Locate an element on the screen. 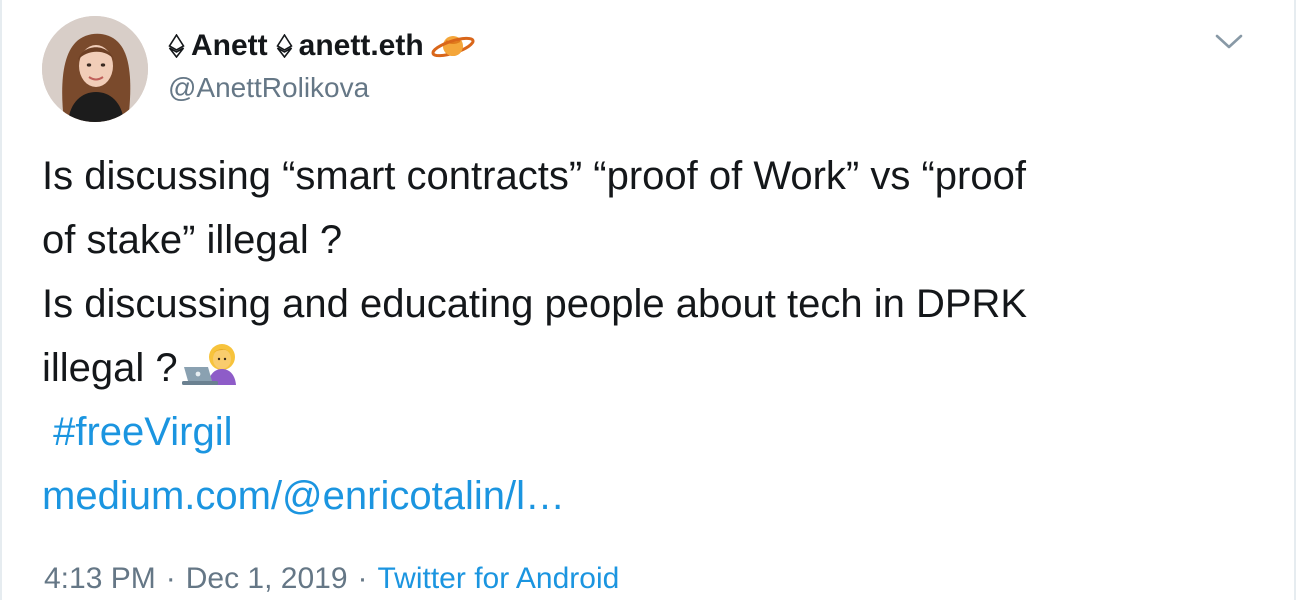  ringed-planet-icon is located at coordinates (453, 47).